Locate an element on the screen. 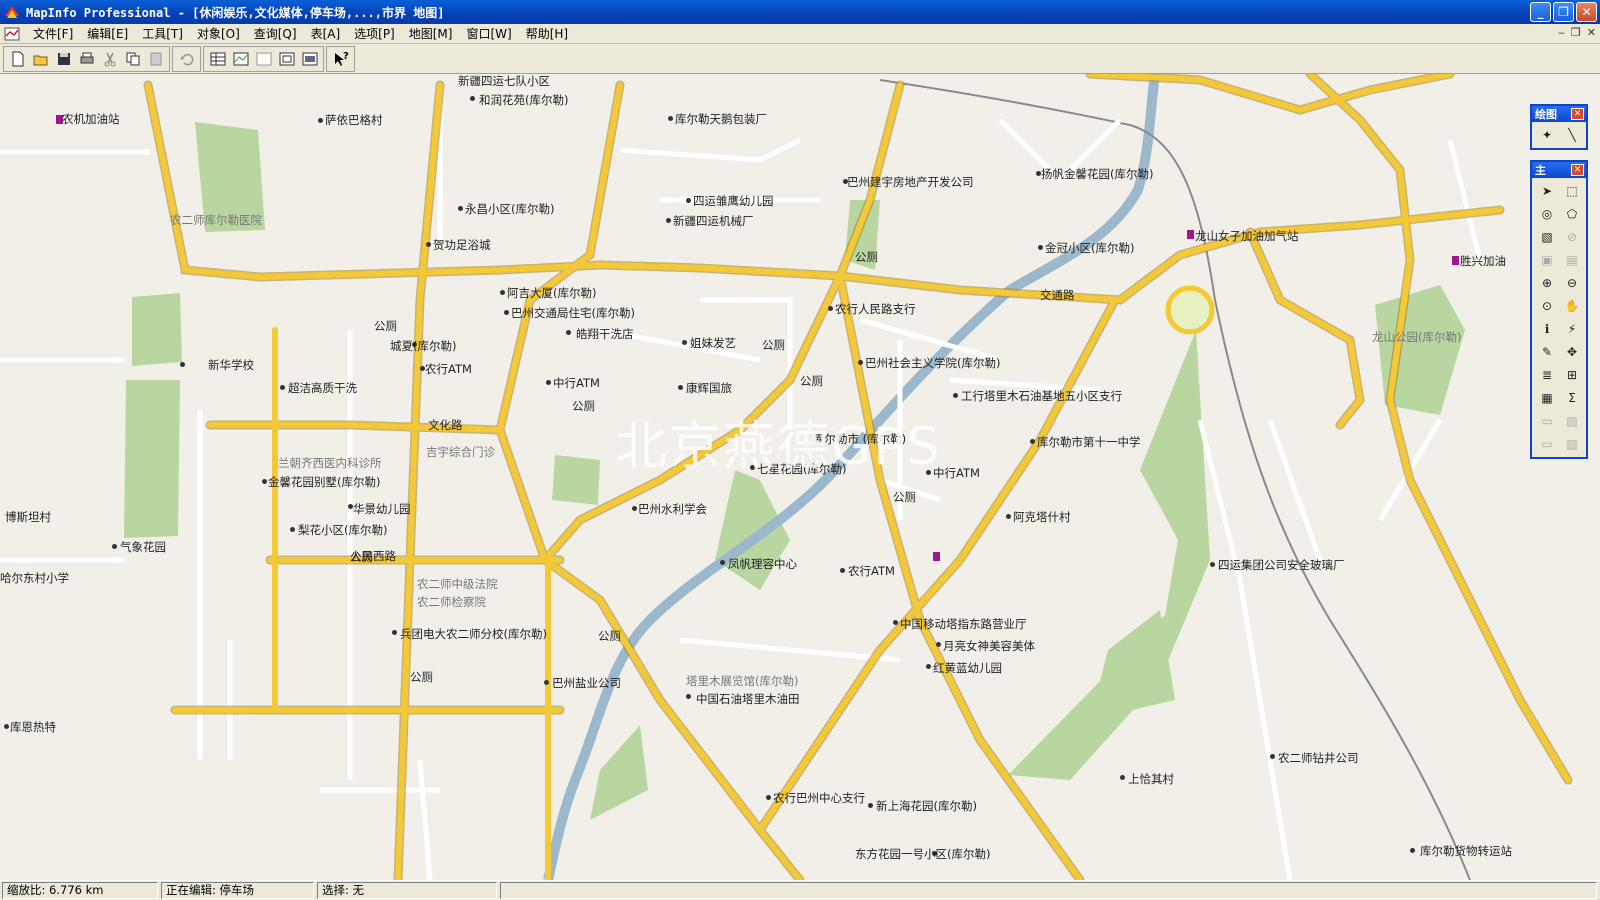 This screenshot has width=1600, height=900. restore-button: ❐ is located at coordinates (1563, 12).